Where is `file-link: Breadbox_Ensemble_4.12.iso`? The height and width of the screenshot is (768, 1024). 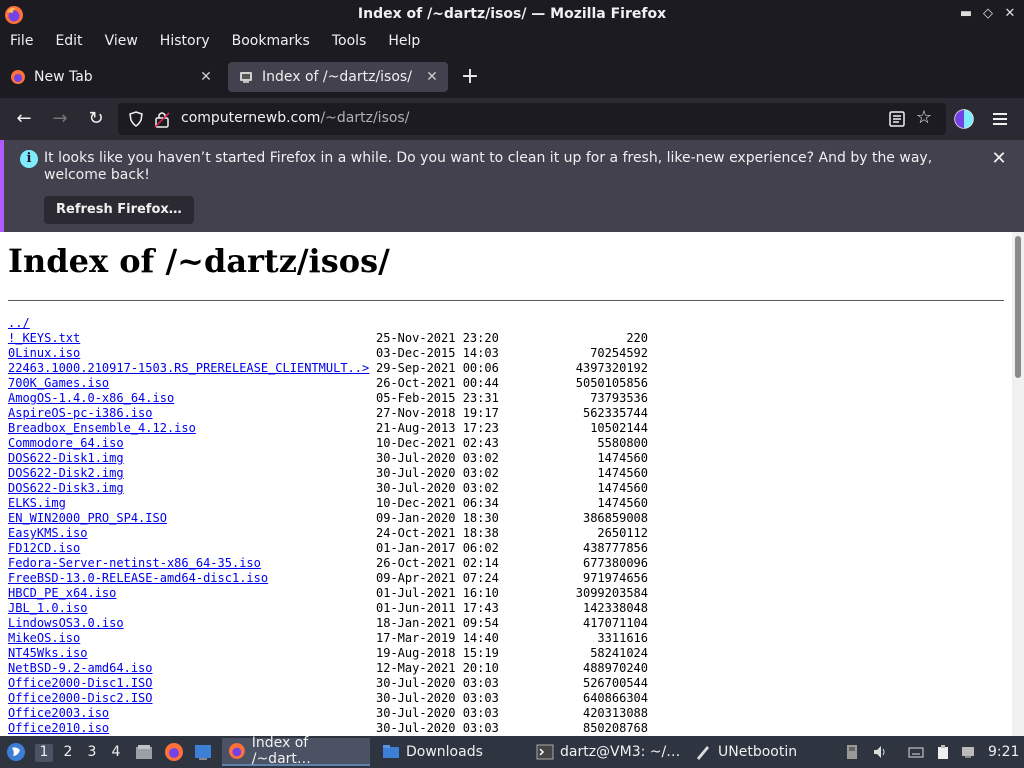 file-link: Breadbox_Ensemble_4.12.iso is located at coordinates (102, 428).